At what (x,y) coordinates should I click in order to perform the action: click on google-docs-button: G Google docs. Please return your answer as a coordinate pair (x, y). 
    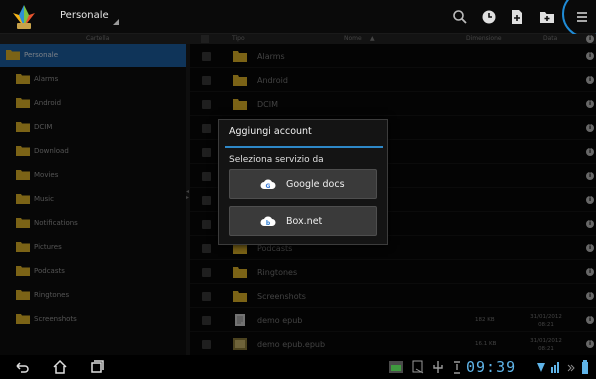
    Looking at the image, I should click on (303, 184).